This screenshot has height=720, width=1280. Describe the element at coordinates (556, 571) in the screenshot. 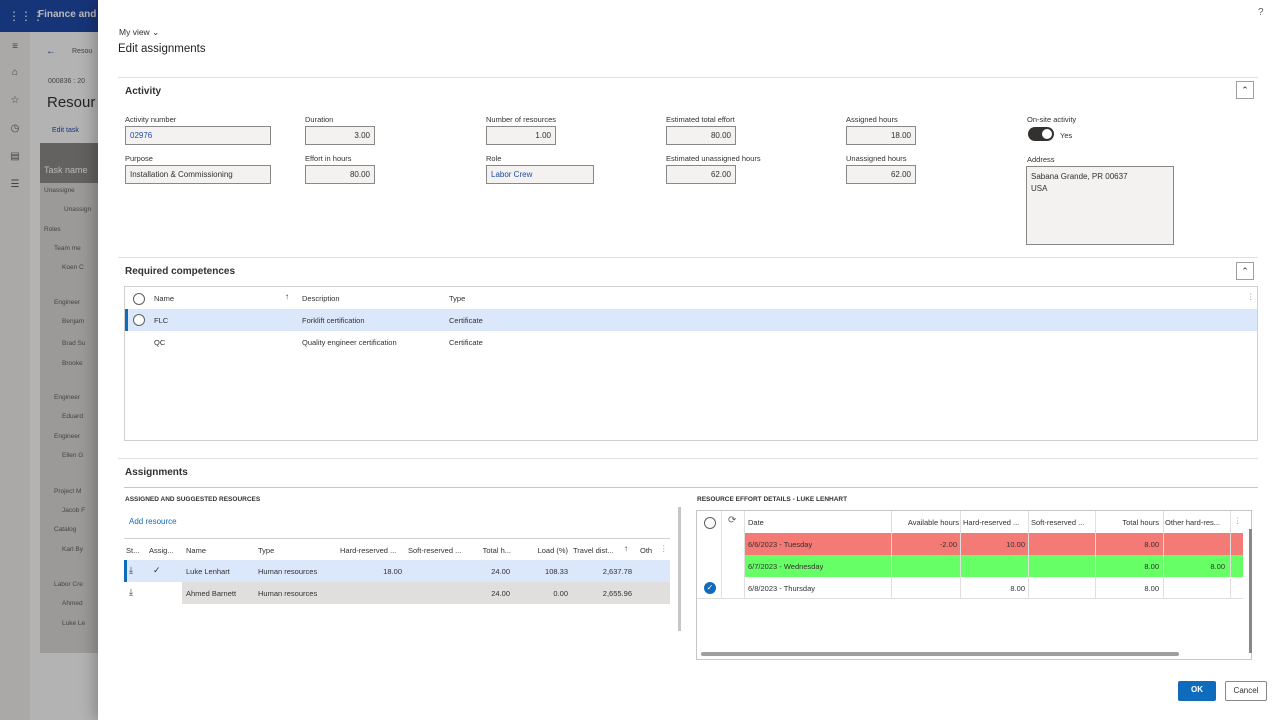

I see `load-value: 108.33` at that location.